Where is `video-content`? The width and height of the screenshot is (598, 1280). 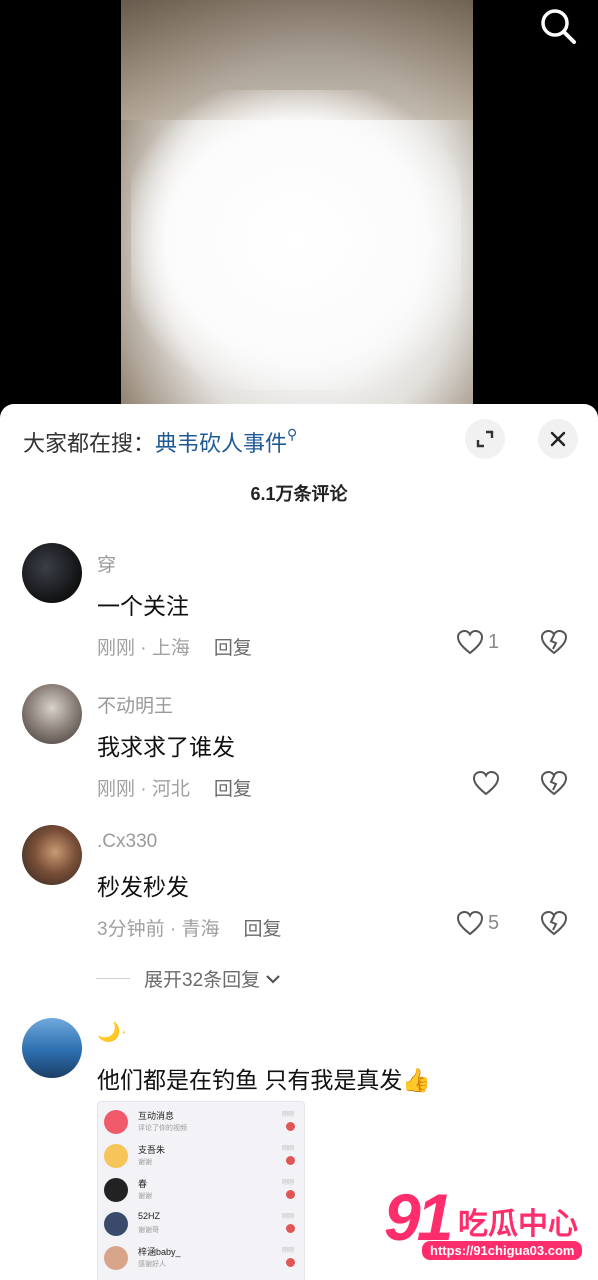
video-content is located at coordinates (296, 240).